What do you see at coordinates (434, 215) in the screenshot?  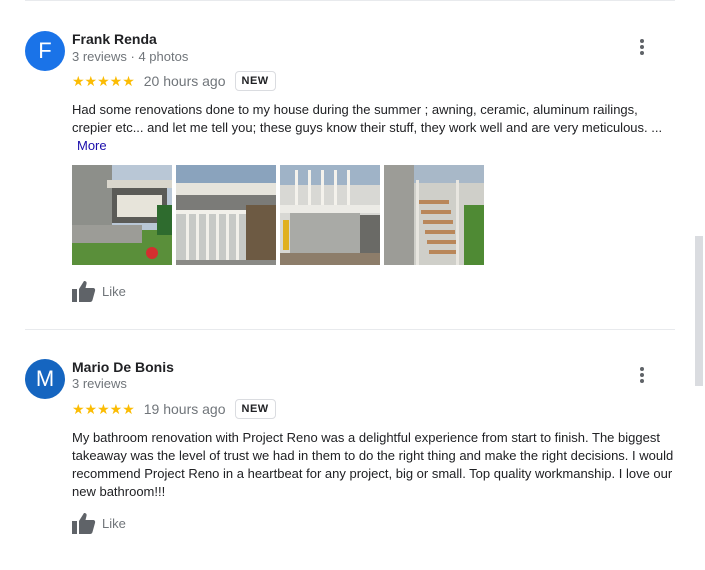 I see `photo-thumbnail-stairs` at bounding box center [434, 215].